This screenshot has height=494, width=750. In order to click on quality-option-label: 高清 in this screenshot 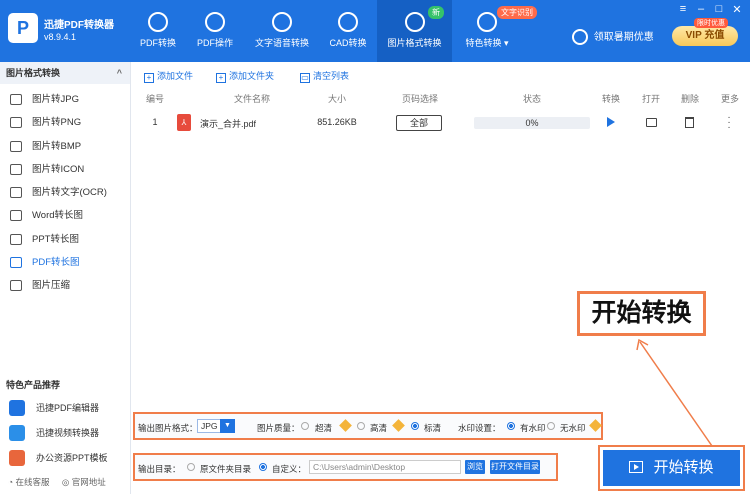, I will do `click(379, 428)`.